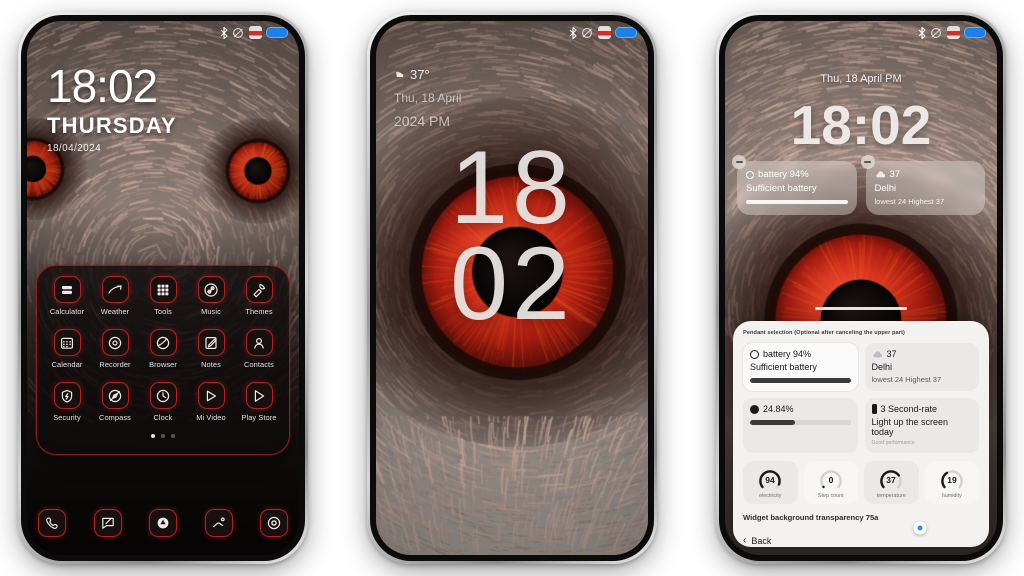 This screenshot has height=576, width=1024. What do you see at coordinates (67, 364) in the screenshot?
I see `app-label: Calendar` at bounding box center [67, 364].